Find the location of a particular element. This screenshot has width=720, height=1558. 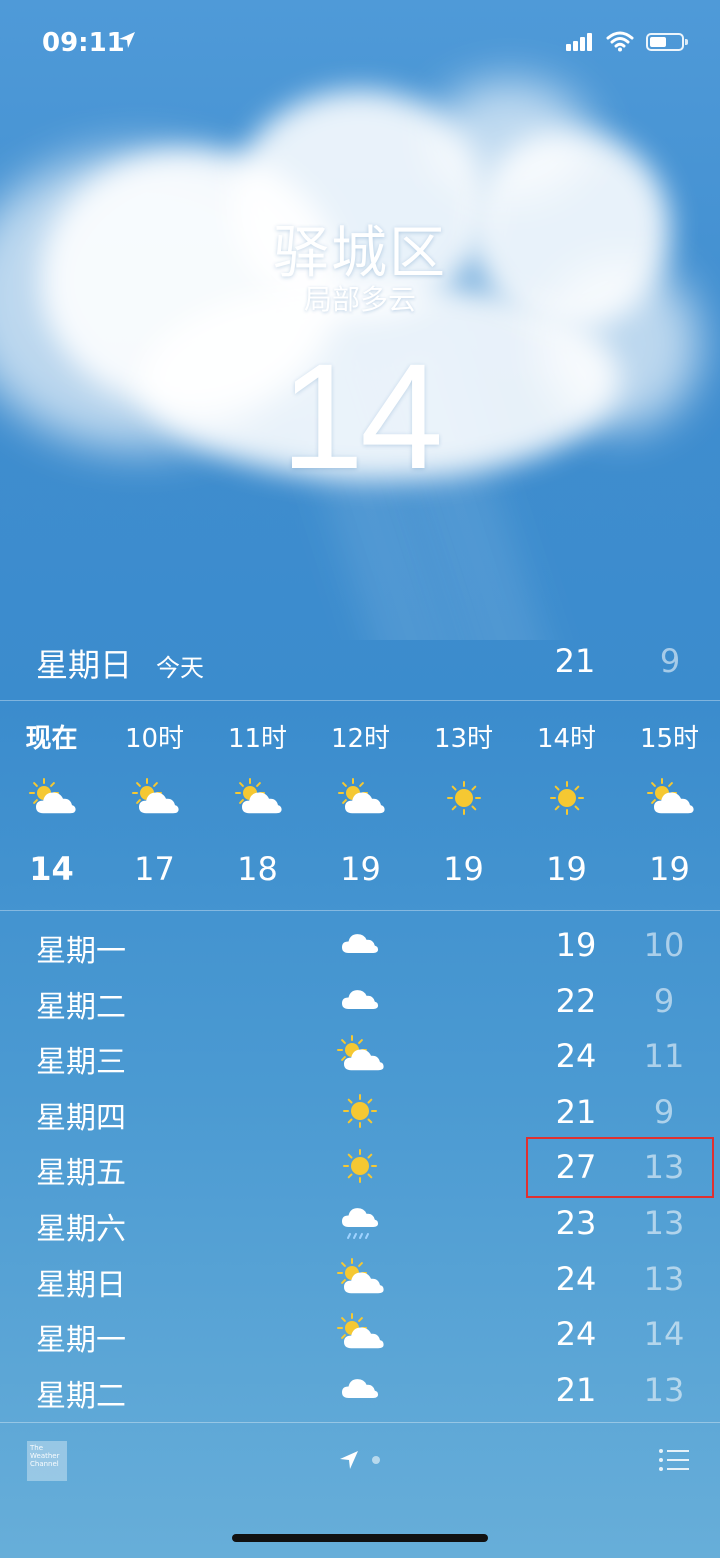

hour-label: 10时 is located at coordinates (154, 739).